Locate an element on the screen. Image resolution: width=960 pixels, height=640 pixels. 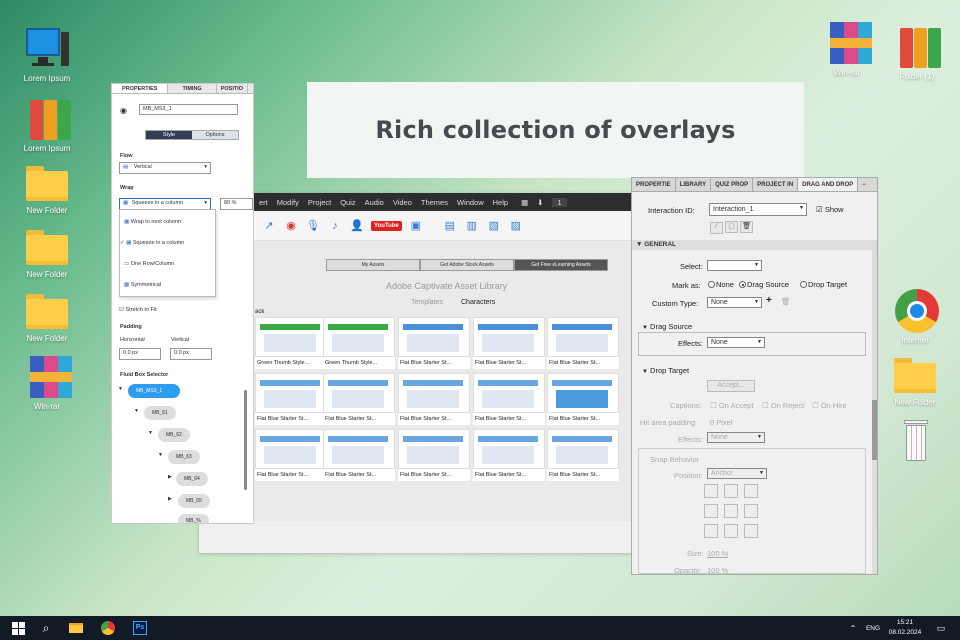
menu-item: Video is located at coordinates (402, 202).